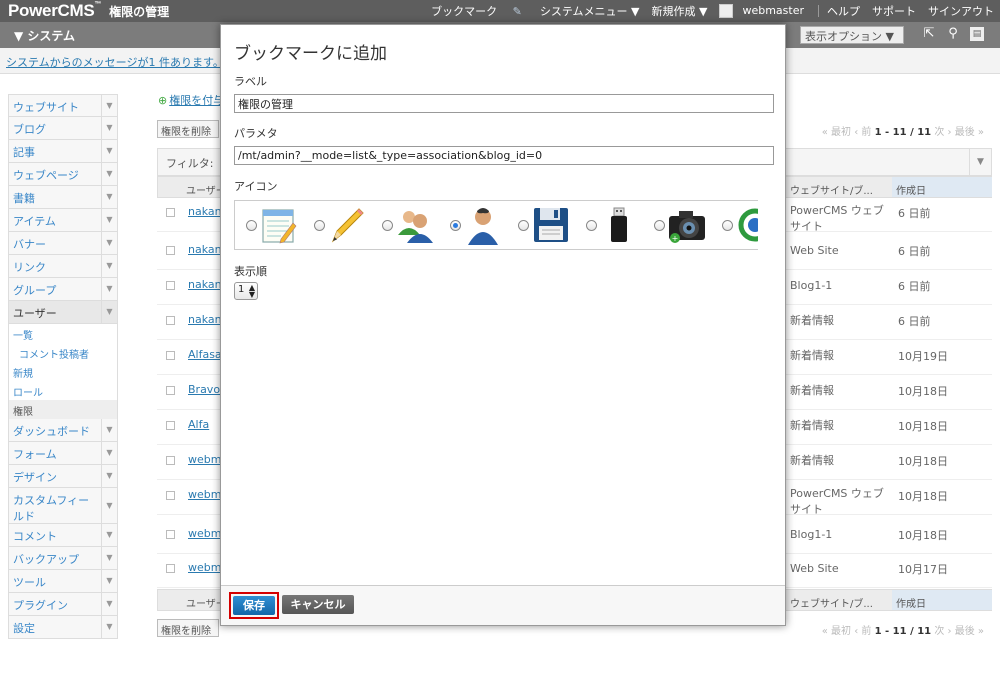  Describe the element at coordinates (63, 581) in the screenshot. I see `sidebar-item: ツール ▼` at that location.